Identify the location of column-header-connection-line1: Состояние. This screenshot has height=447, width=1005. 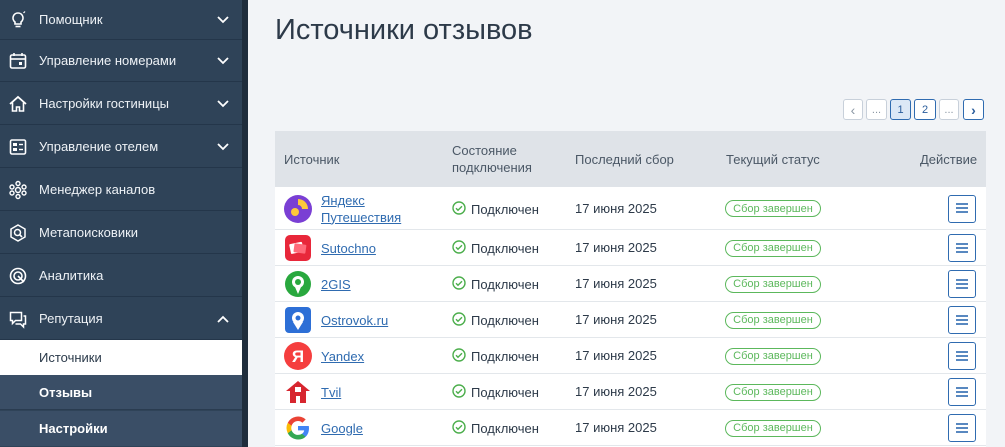
(484, 150).